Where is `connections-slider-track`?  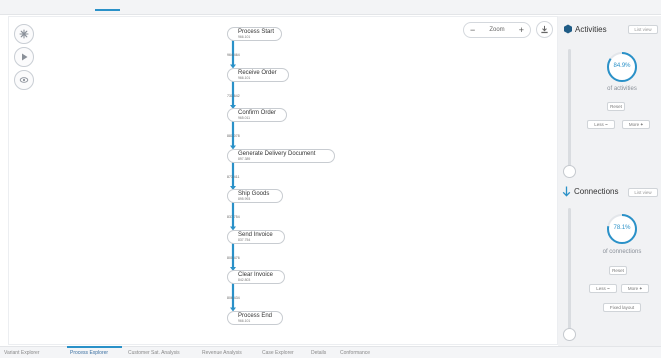
connections-slider-track is located at coordinates (569, 273).